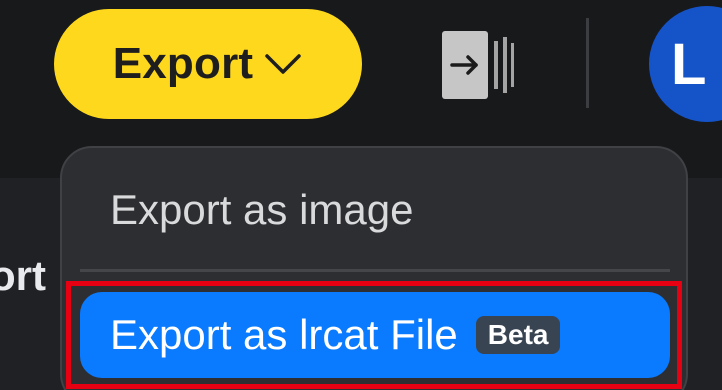 The width and height of the screenshot is (722, 390). Describe the element at coordinates (375, 270) in the screenshot. I see `menu-separator` at that location.